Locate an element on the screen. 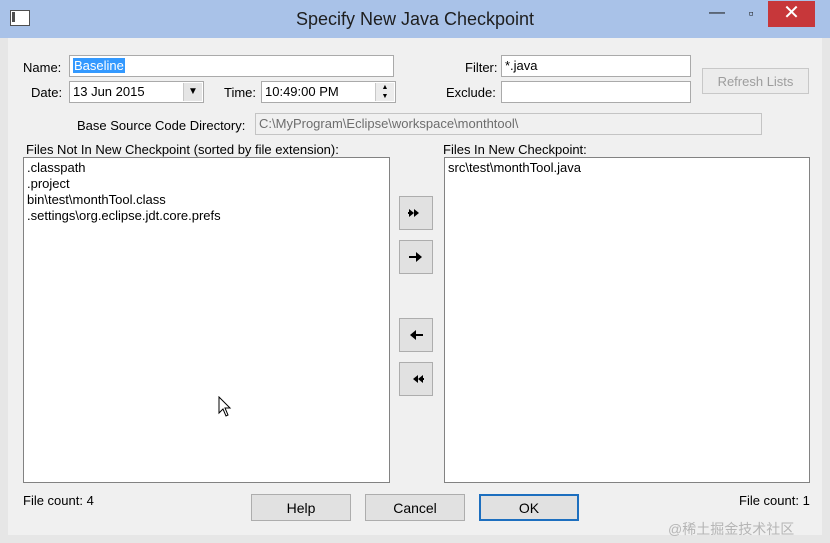  move-all-left-icon is located at coordinates (418, 379).